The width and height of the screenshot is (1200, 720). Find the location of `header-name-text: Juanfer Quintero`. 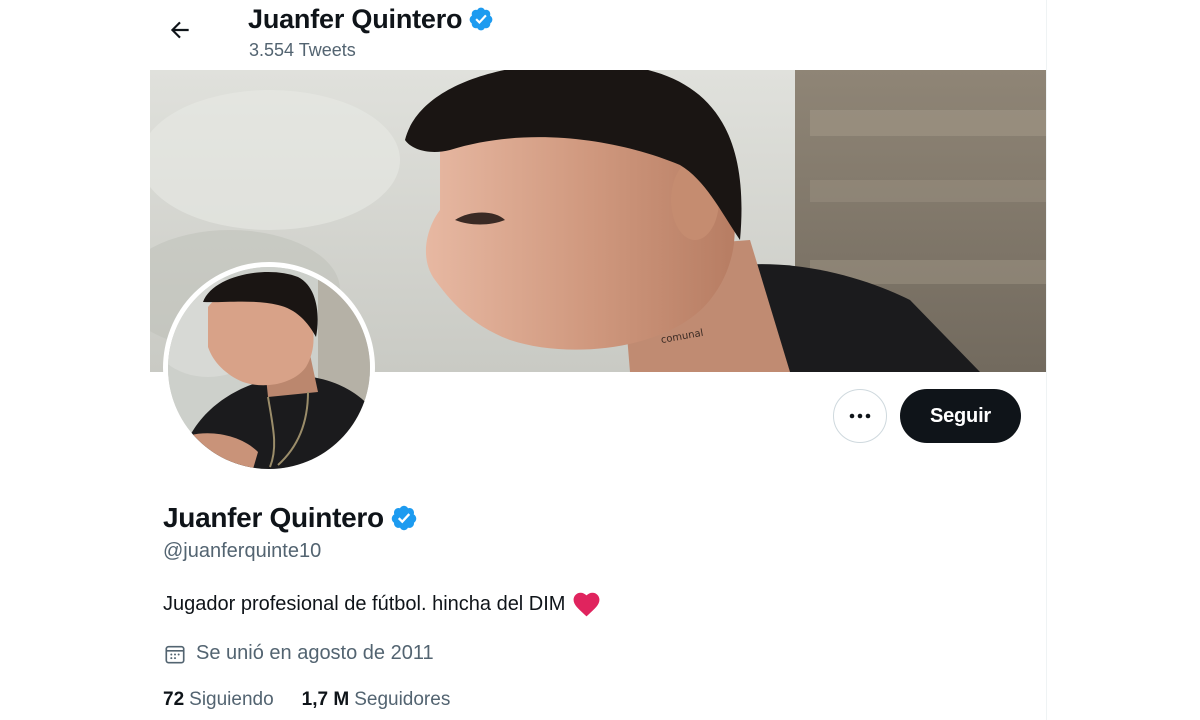

header-name-text: Juanfer Quintero is located at coordinates (355, 18).